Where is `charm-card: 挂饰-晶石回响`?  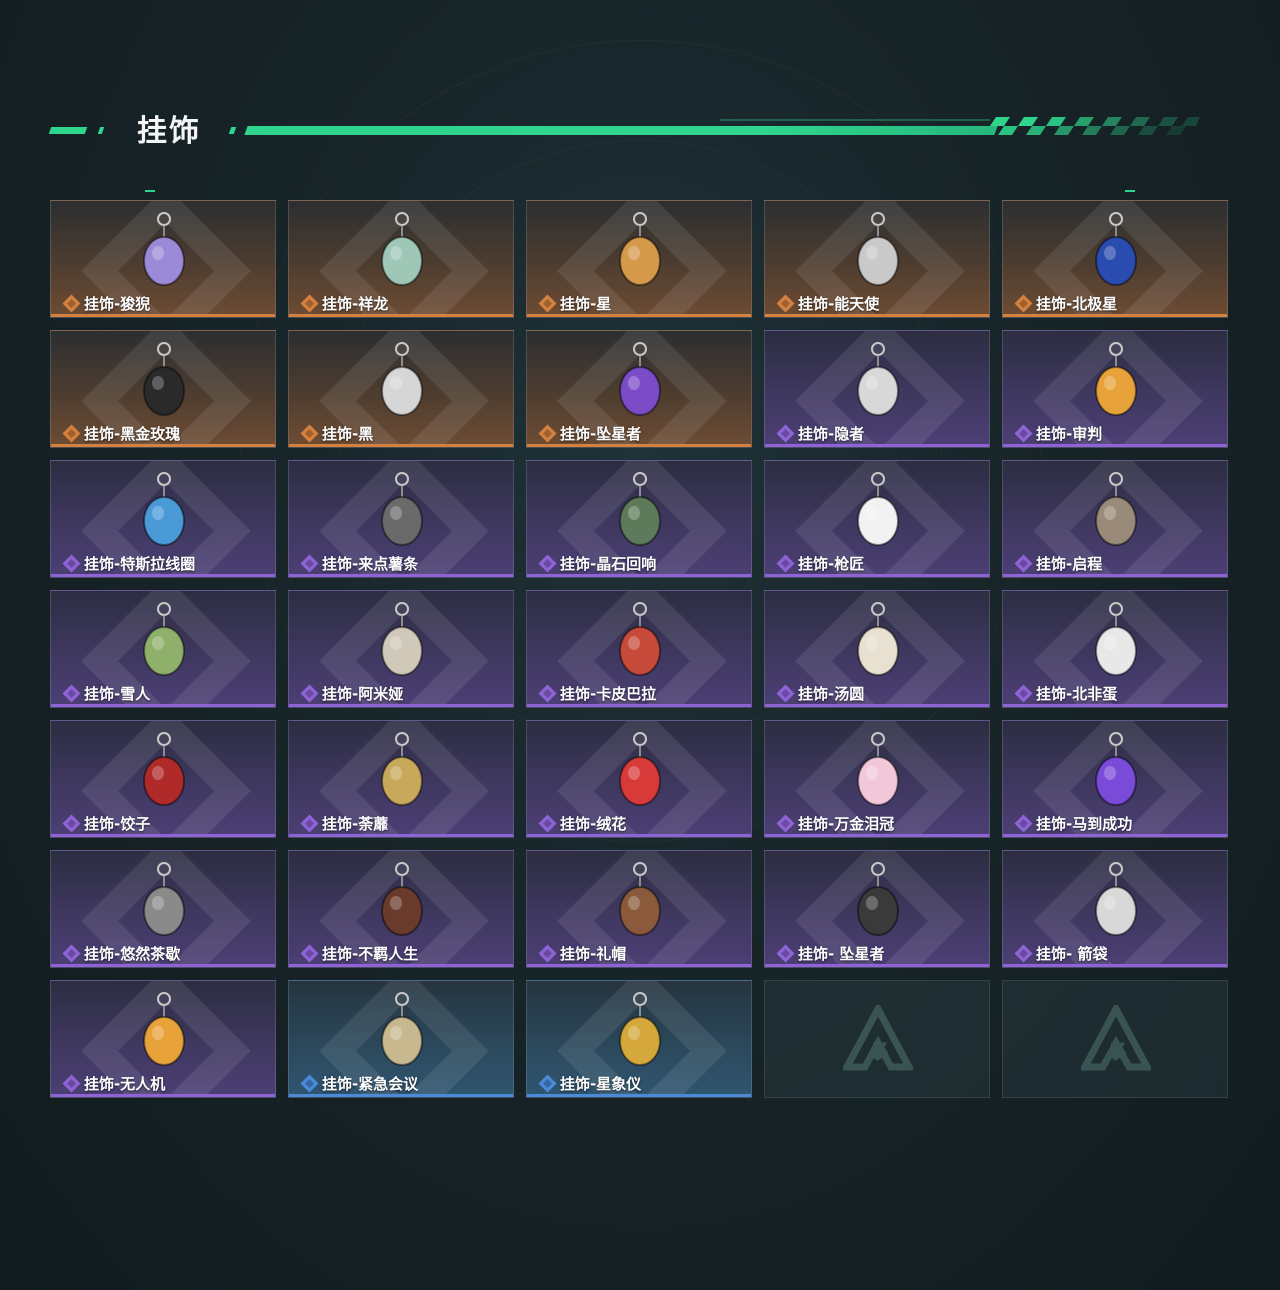 charm-card: 挂饰-晶石回响 is located at coordinates (639, 519).